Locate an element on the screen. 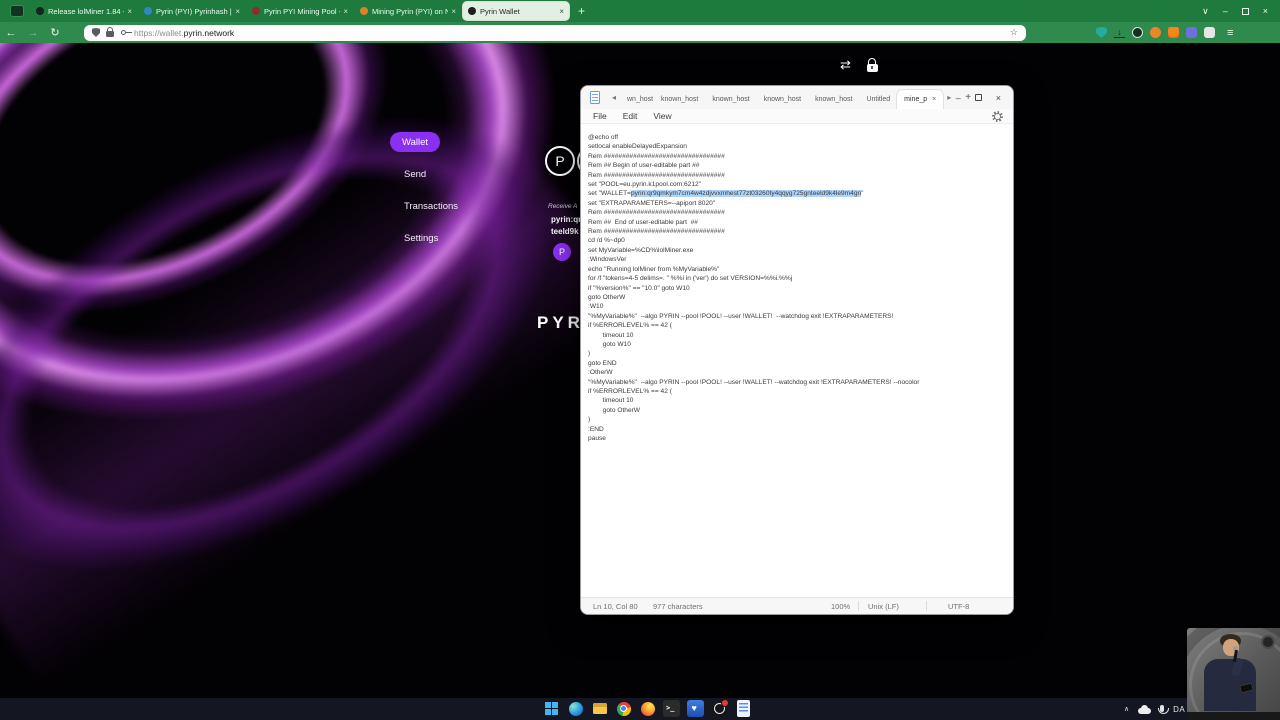 Image resolution: width=1280 pixels, height=720 pixels. editor-line: Rem ## End of user-editable part ## is located at coordinates (800, 222).